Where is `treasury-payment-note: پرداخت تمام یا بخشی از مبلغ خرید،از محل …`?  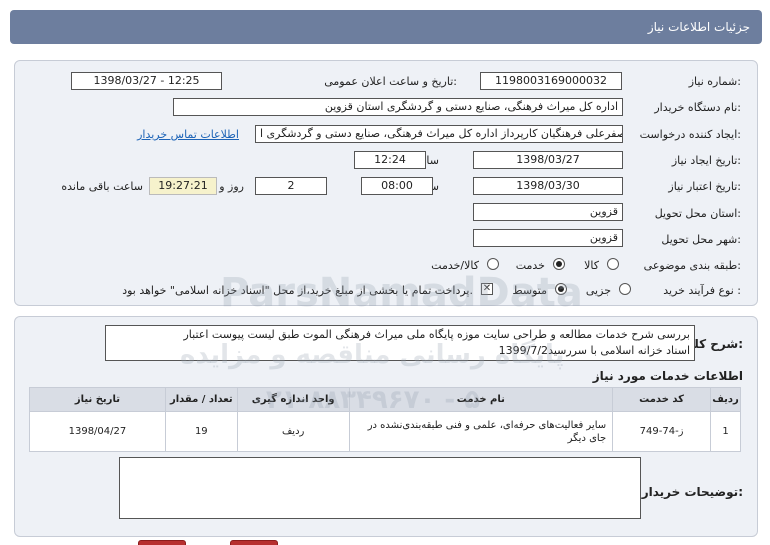 treasury-payment-note: پرداخت تمام یا بخشی از مبلغ خرید،از محل … is located at coordinates (297, 290).